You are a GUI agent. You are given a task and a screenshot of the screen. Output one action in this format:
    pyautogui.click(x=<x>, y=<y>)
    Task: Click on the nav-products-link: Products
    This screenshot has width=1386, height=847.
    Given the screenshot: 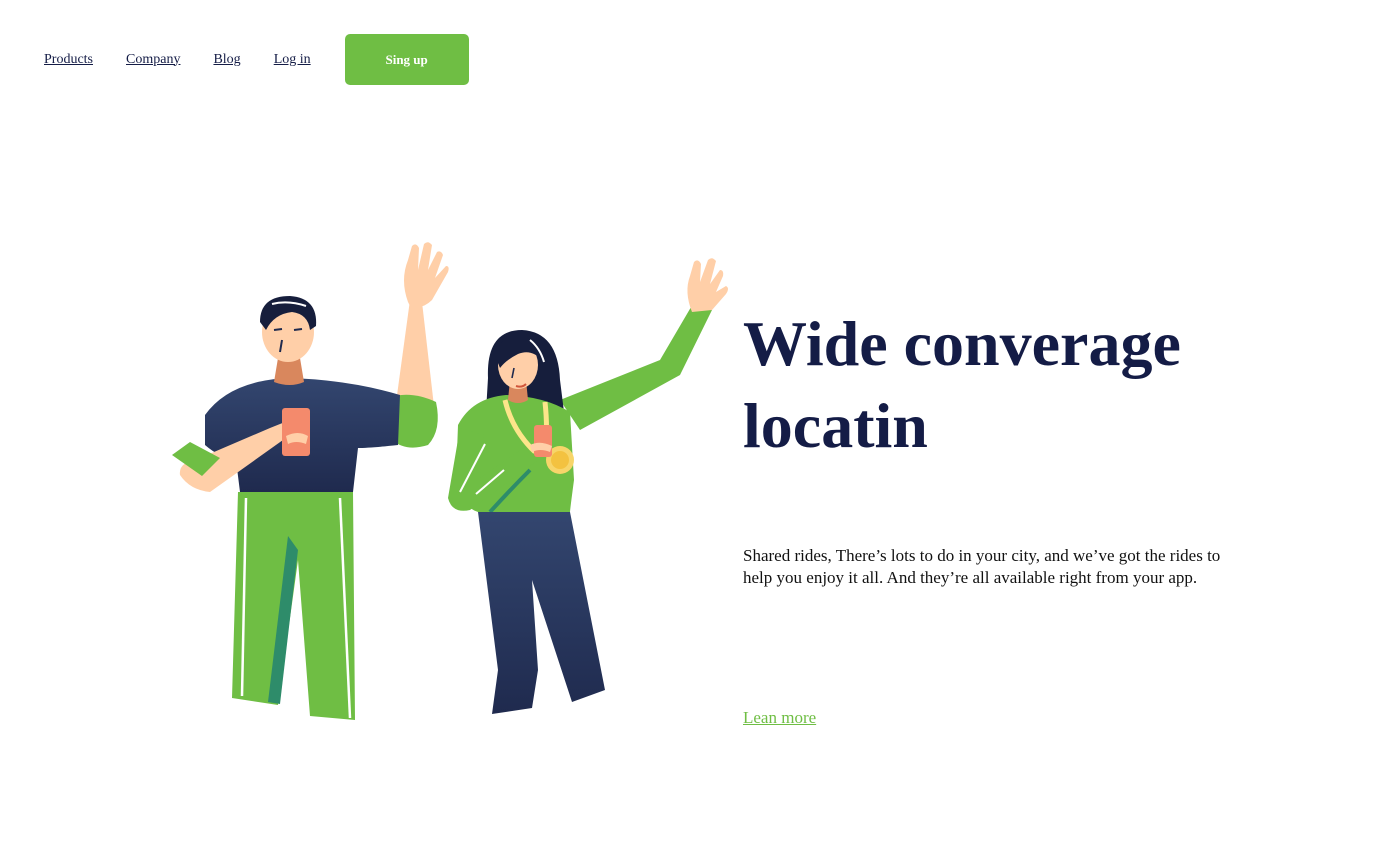 What is the action you would take?
    pyautogui.click(x=68, y=60)
    